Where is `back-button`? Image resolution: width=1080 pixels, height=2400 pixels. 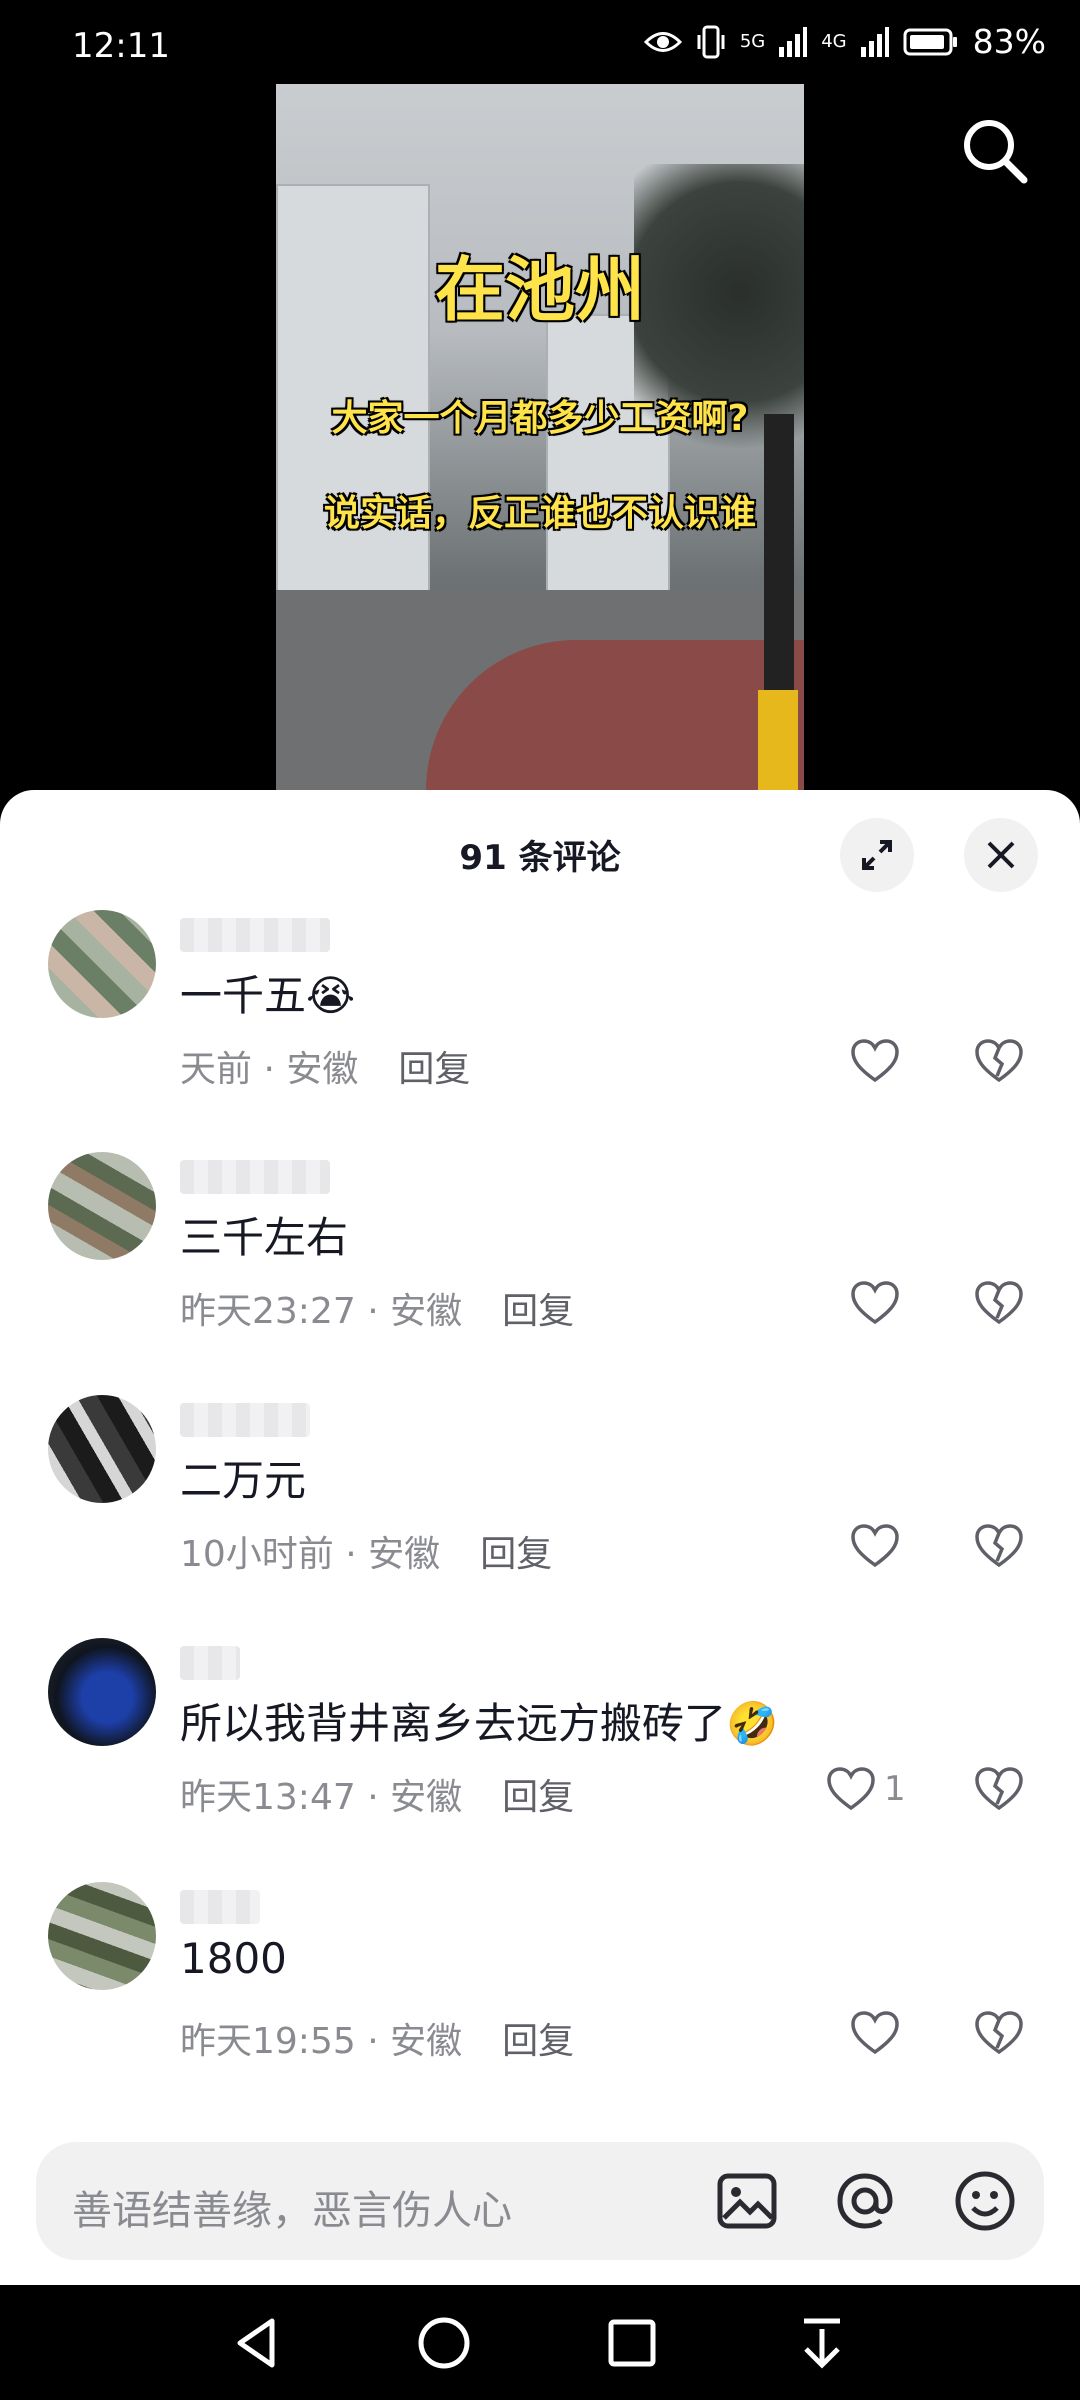 back-button is located at coordinates (256, 2343).